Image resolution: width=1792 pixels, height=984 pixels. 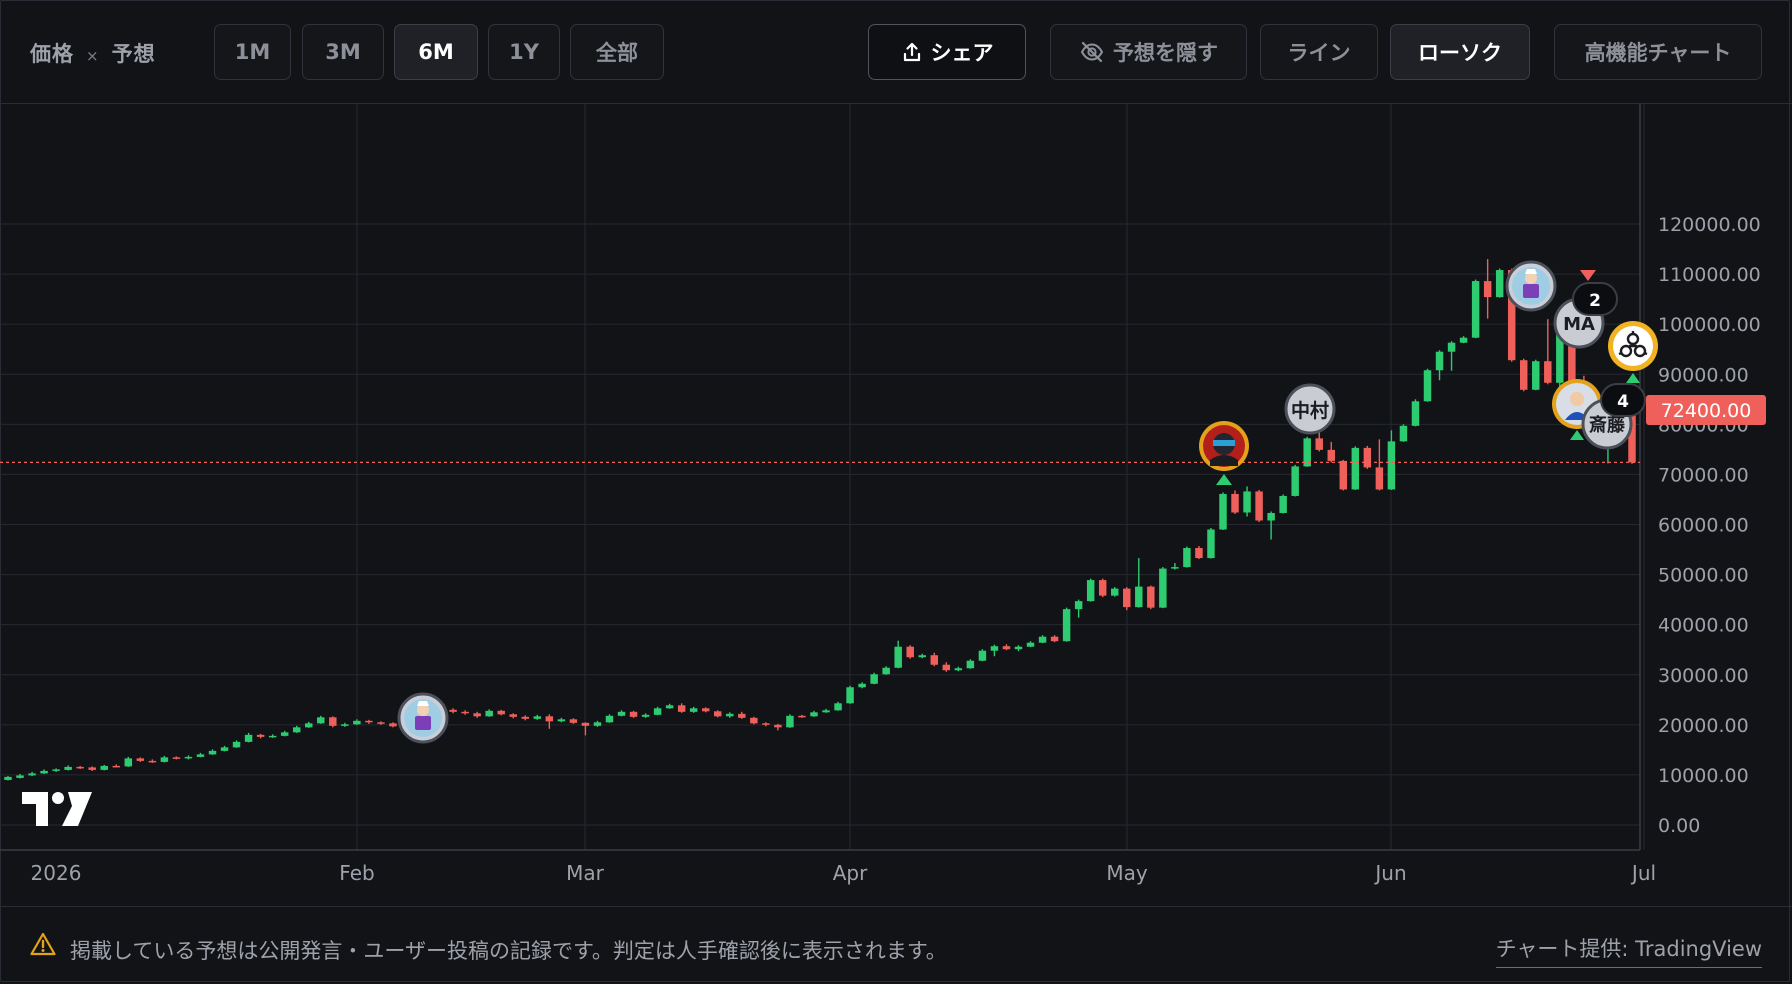 I want to click on forecast-marker-nakamura: 中村, so click(x=1310, y=409).